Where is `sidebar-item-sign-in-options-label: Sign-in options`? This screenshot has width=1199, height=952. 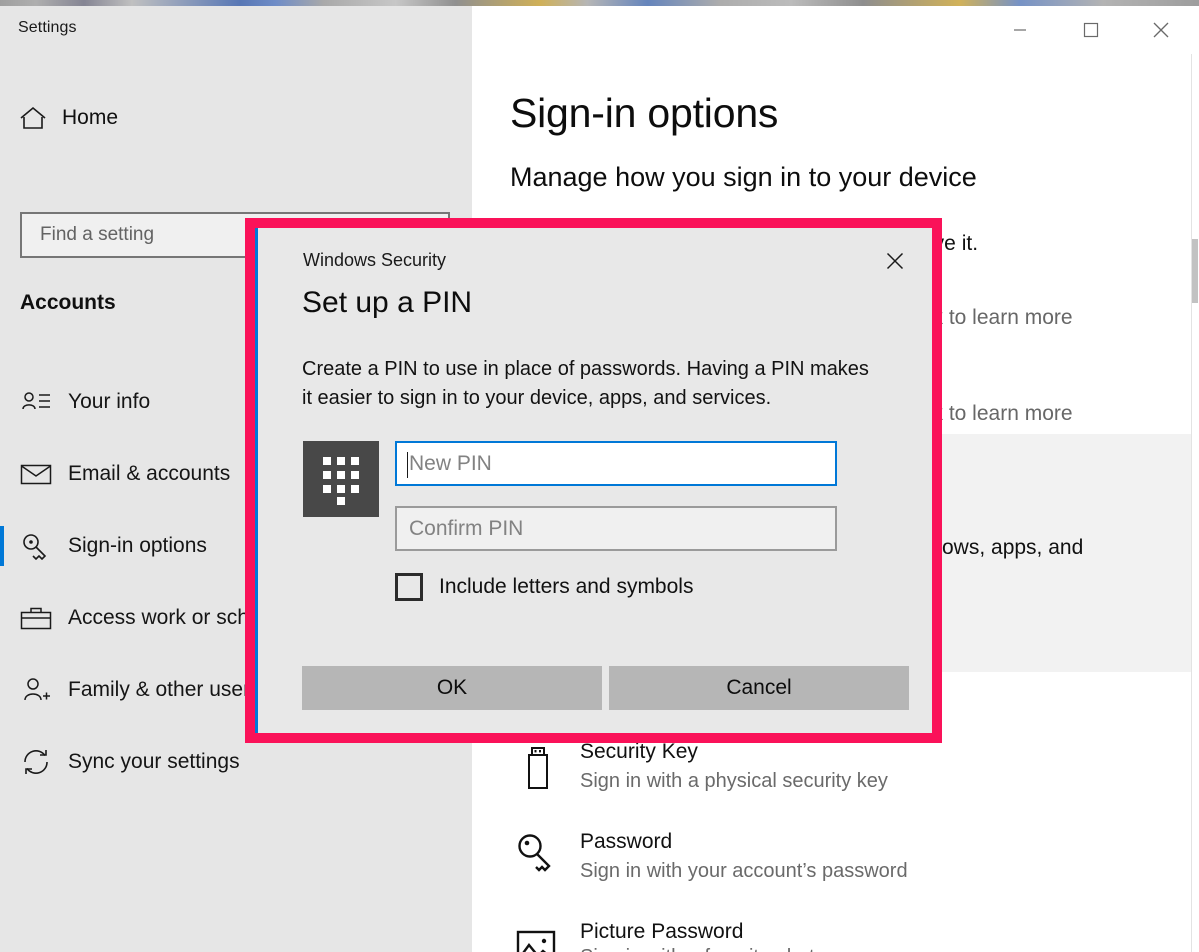
sidebar-item-sign-in-options-label: Sign-in options is located at coordinates (137, 545).